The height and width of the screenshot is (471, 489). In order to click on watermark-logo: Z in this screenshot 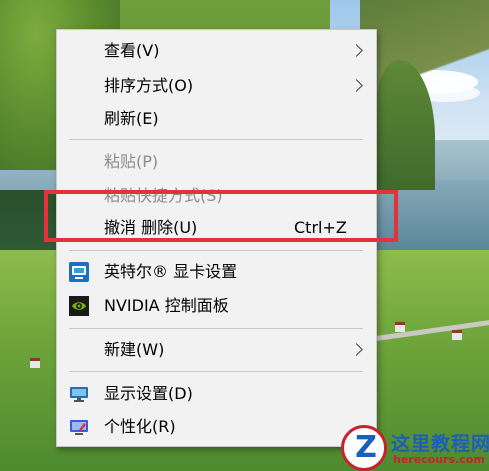, I will do `click(364, 448)`.